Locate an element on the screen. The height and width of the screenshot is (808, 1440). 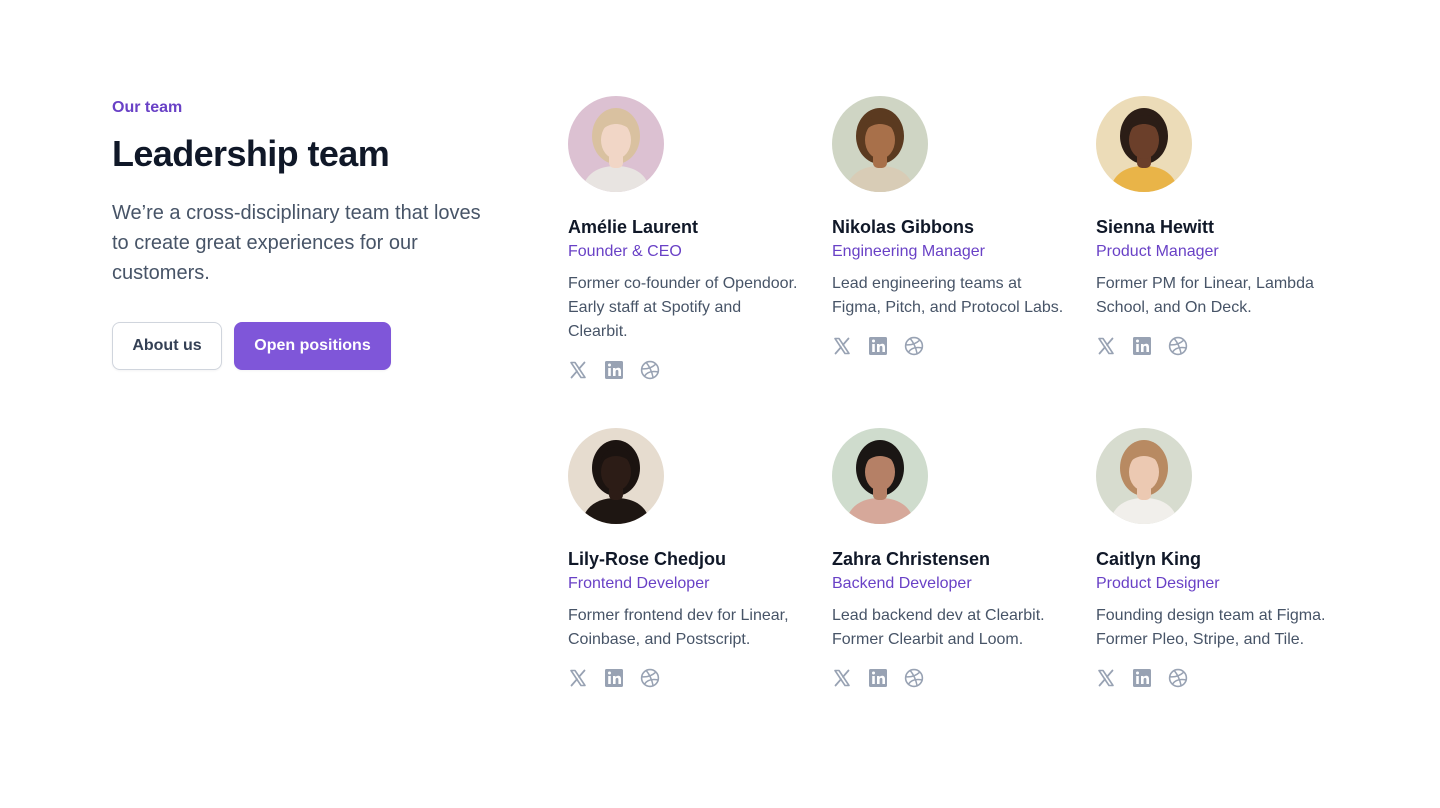
member-role: Engineering Manager is located at coordinates (908, 251).